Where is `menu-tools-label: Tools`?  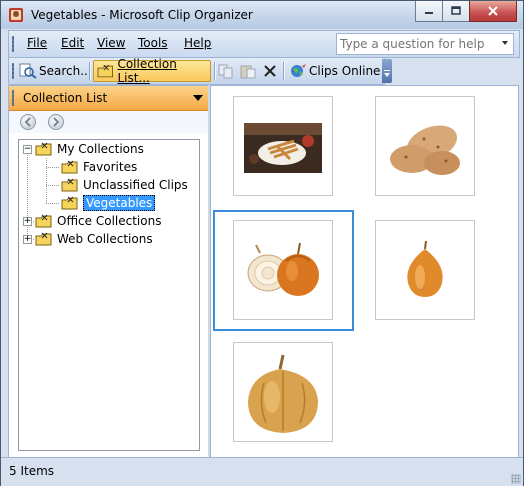 menu-tools-label: Tools is located at coordinates (153, 43).